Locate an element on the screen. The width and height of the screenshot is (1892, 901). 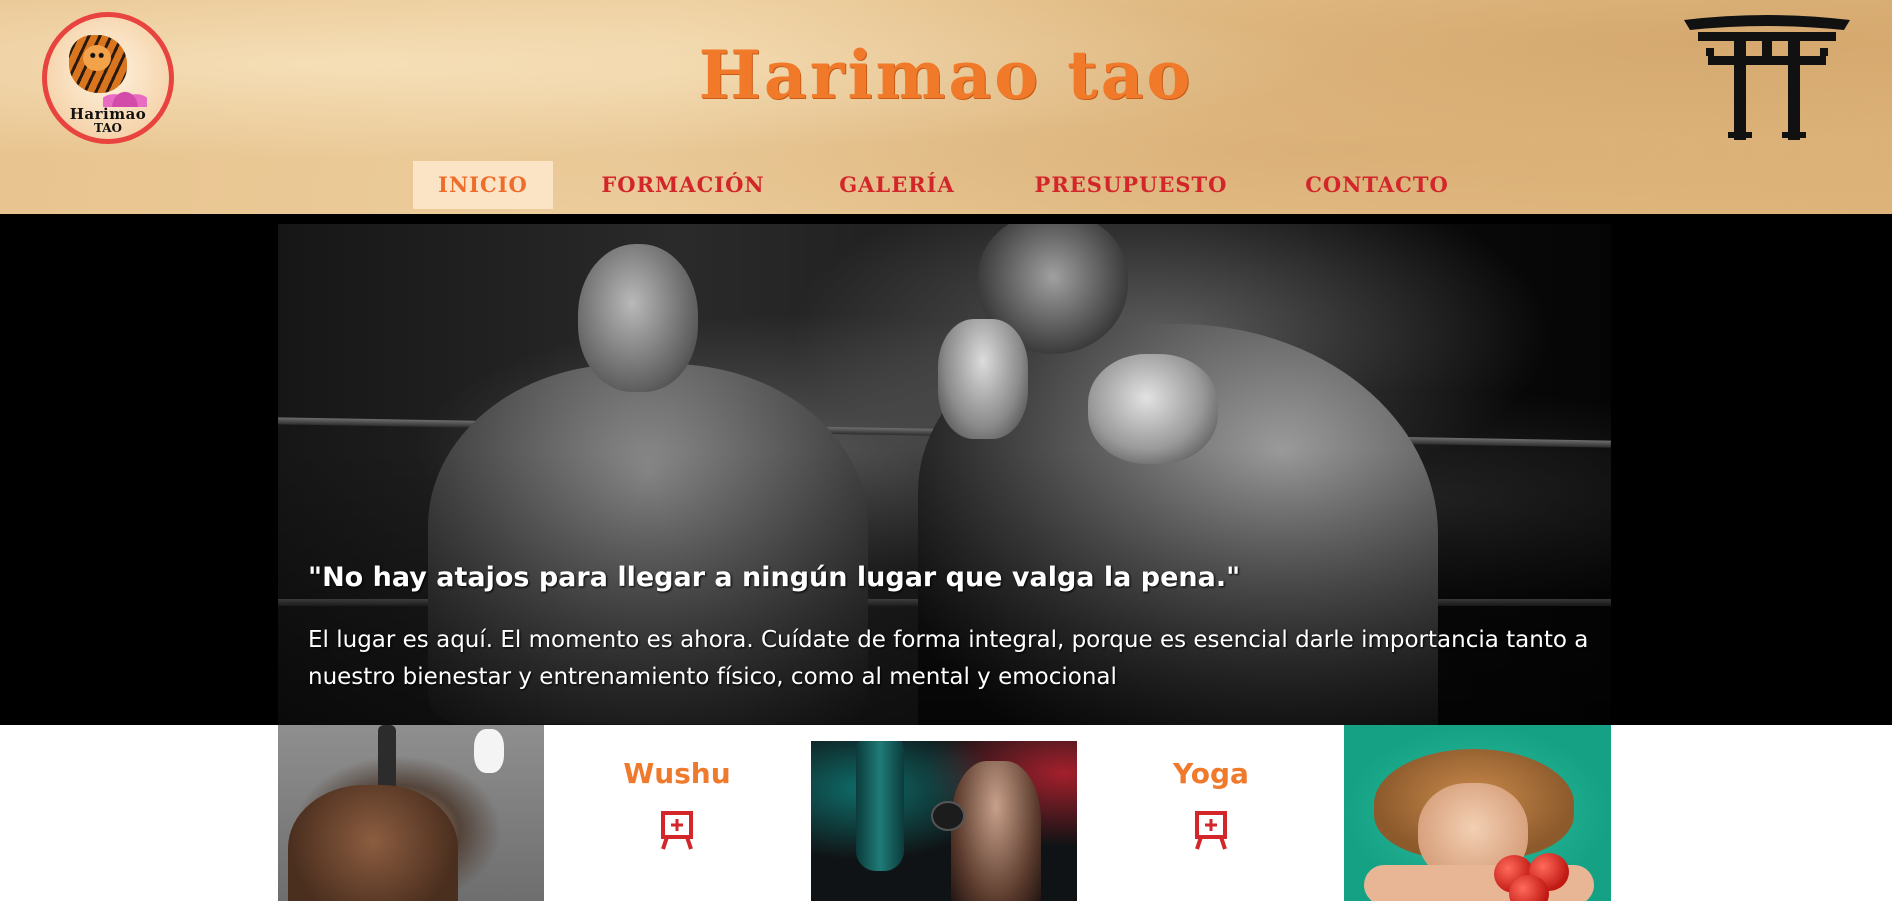
female-boxer-photo is located at coordinates (944, 821).